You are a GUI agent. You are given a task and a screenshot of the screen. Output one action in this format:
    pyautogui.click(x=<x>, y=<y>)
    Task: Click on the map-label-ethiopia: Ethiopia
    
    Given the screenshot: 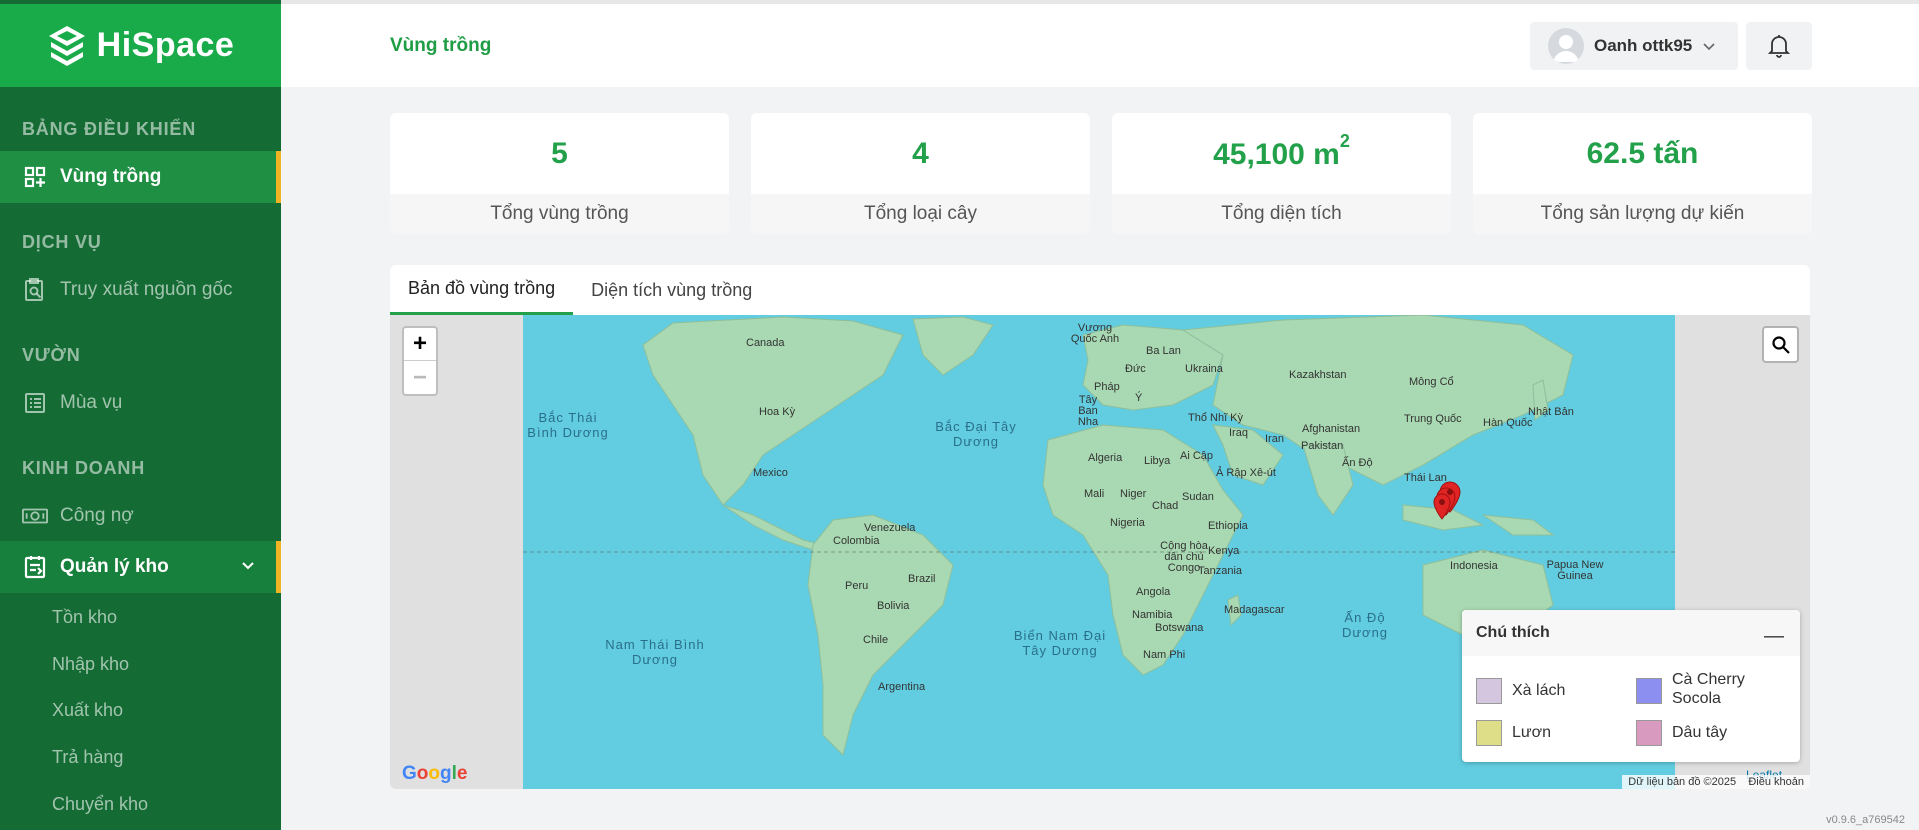 What is the action you would take?
    pyautogui.click(x=1228, y=526)
    